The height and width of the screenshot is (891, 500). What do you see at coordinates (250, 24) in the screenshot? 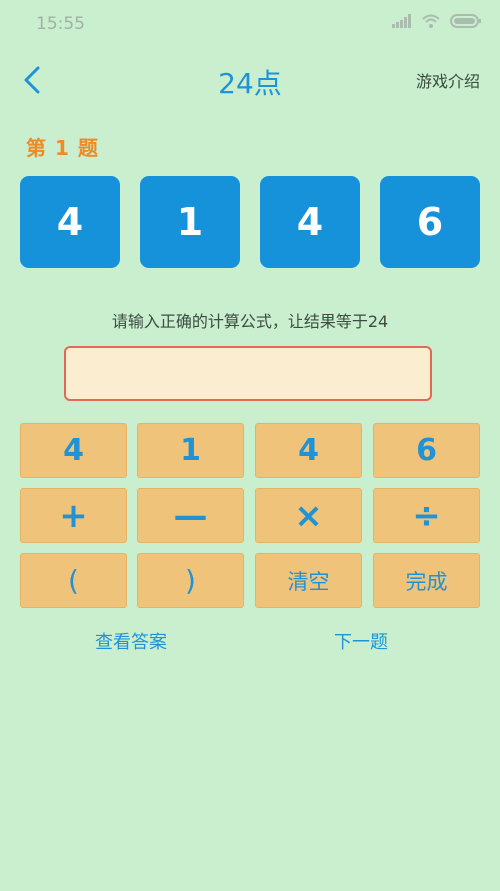
I see `status-bar: 15:55` at bounding box center [250, 24].